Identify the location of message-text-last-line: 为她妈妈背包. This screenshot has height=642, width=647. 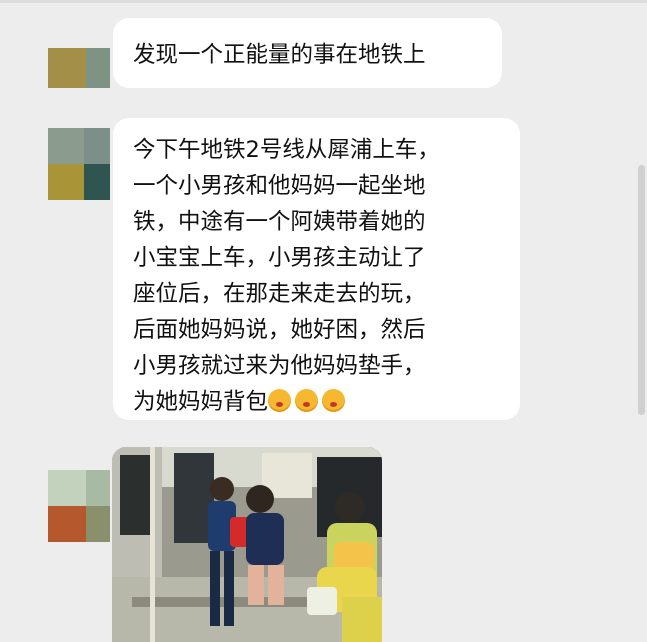
(320, 402).